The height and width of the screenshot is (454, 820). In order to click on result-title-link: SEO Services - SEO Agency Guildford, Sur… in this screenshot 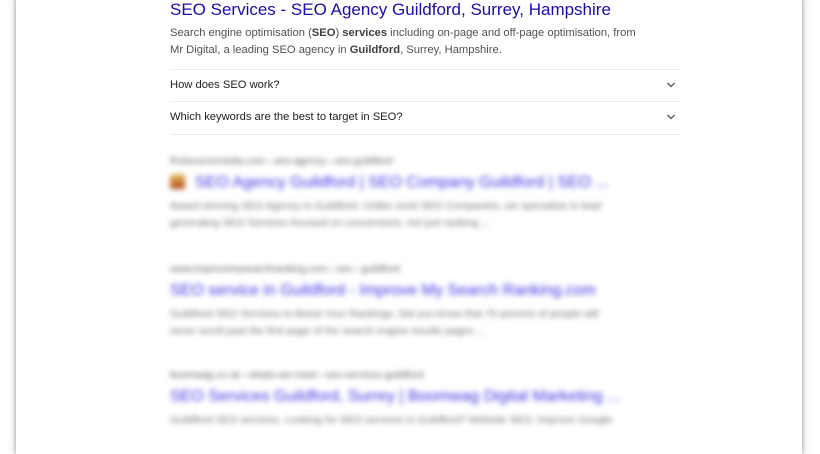, I will do `click(390, 10)`.